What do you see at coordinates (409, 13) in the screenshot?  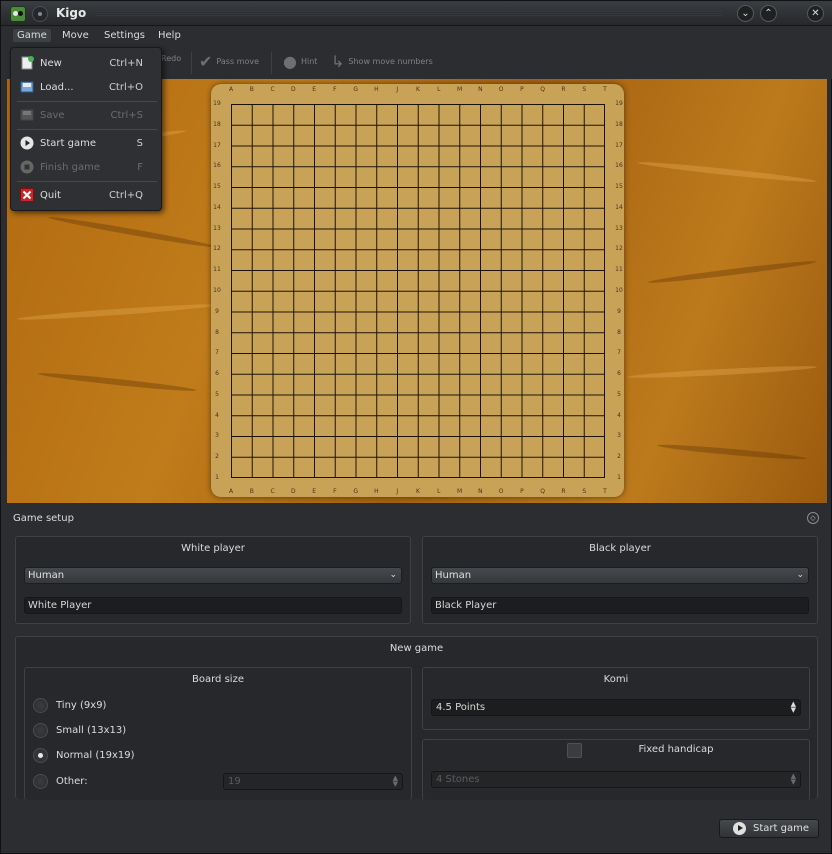 I see `title-bar-decoration` at bounding box center [409, 13].